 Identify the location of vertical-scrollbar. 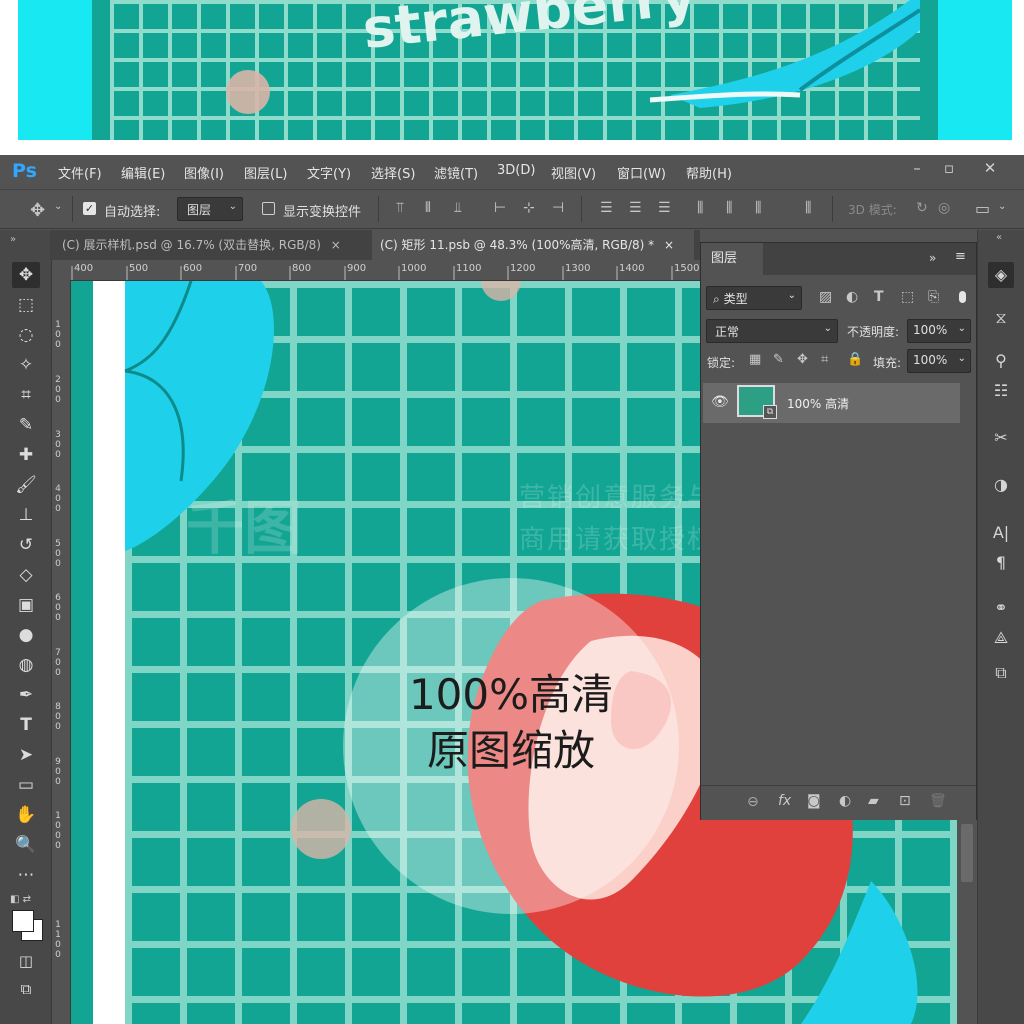
(967, 922).